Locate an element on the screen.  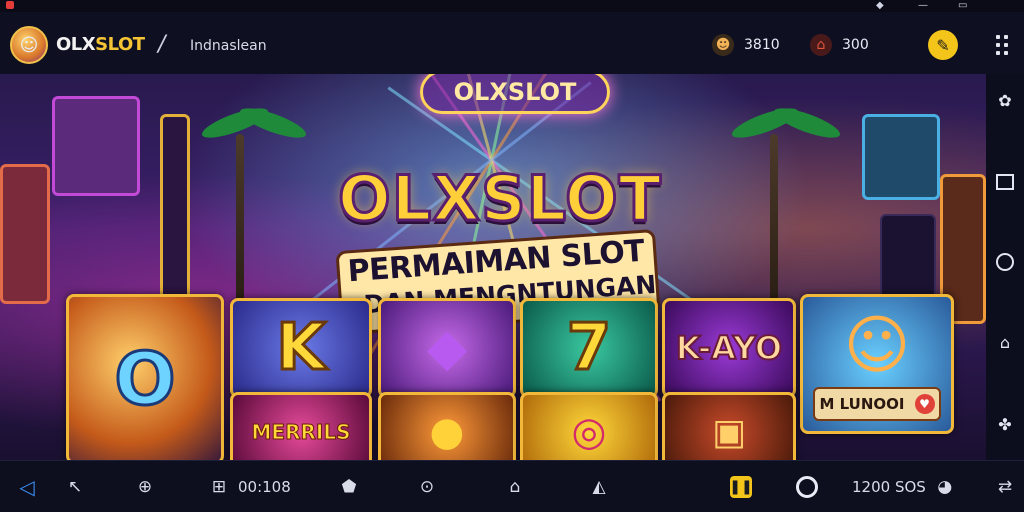
kayo-symbol: K-AYO is located at coordinates (729, 348).